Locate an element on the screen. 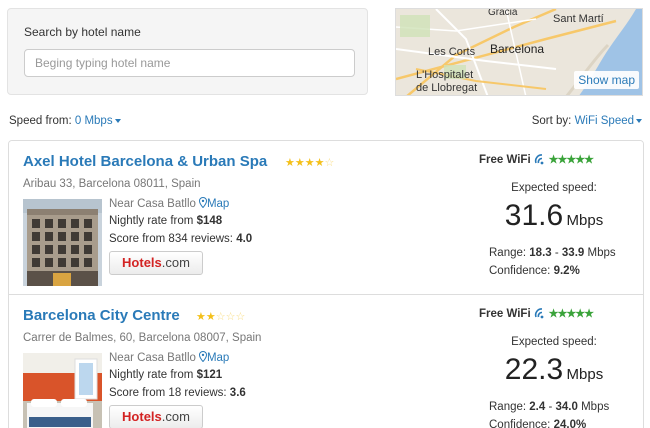  hotel-address: Aribau 33, Barcelona 08011, Spain is located at coordinates (112, 184).